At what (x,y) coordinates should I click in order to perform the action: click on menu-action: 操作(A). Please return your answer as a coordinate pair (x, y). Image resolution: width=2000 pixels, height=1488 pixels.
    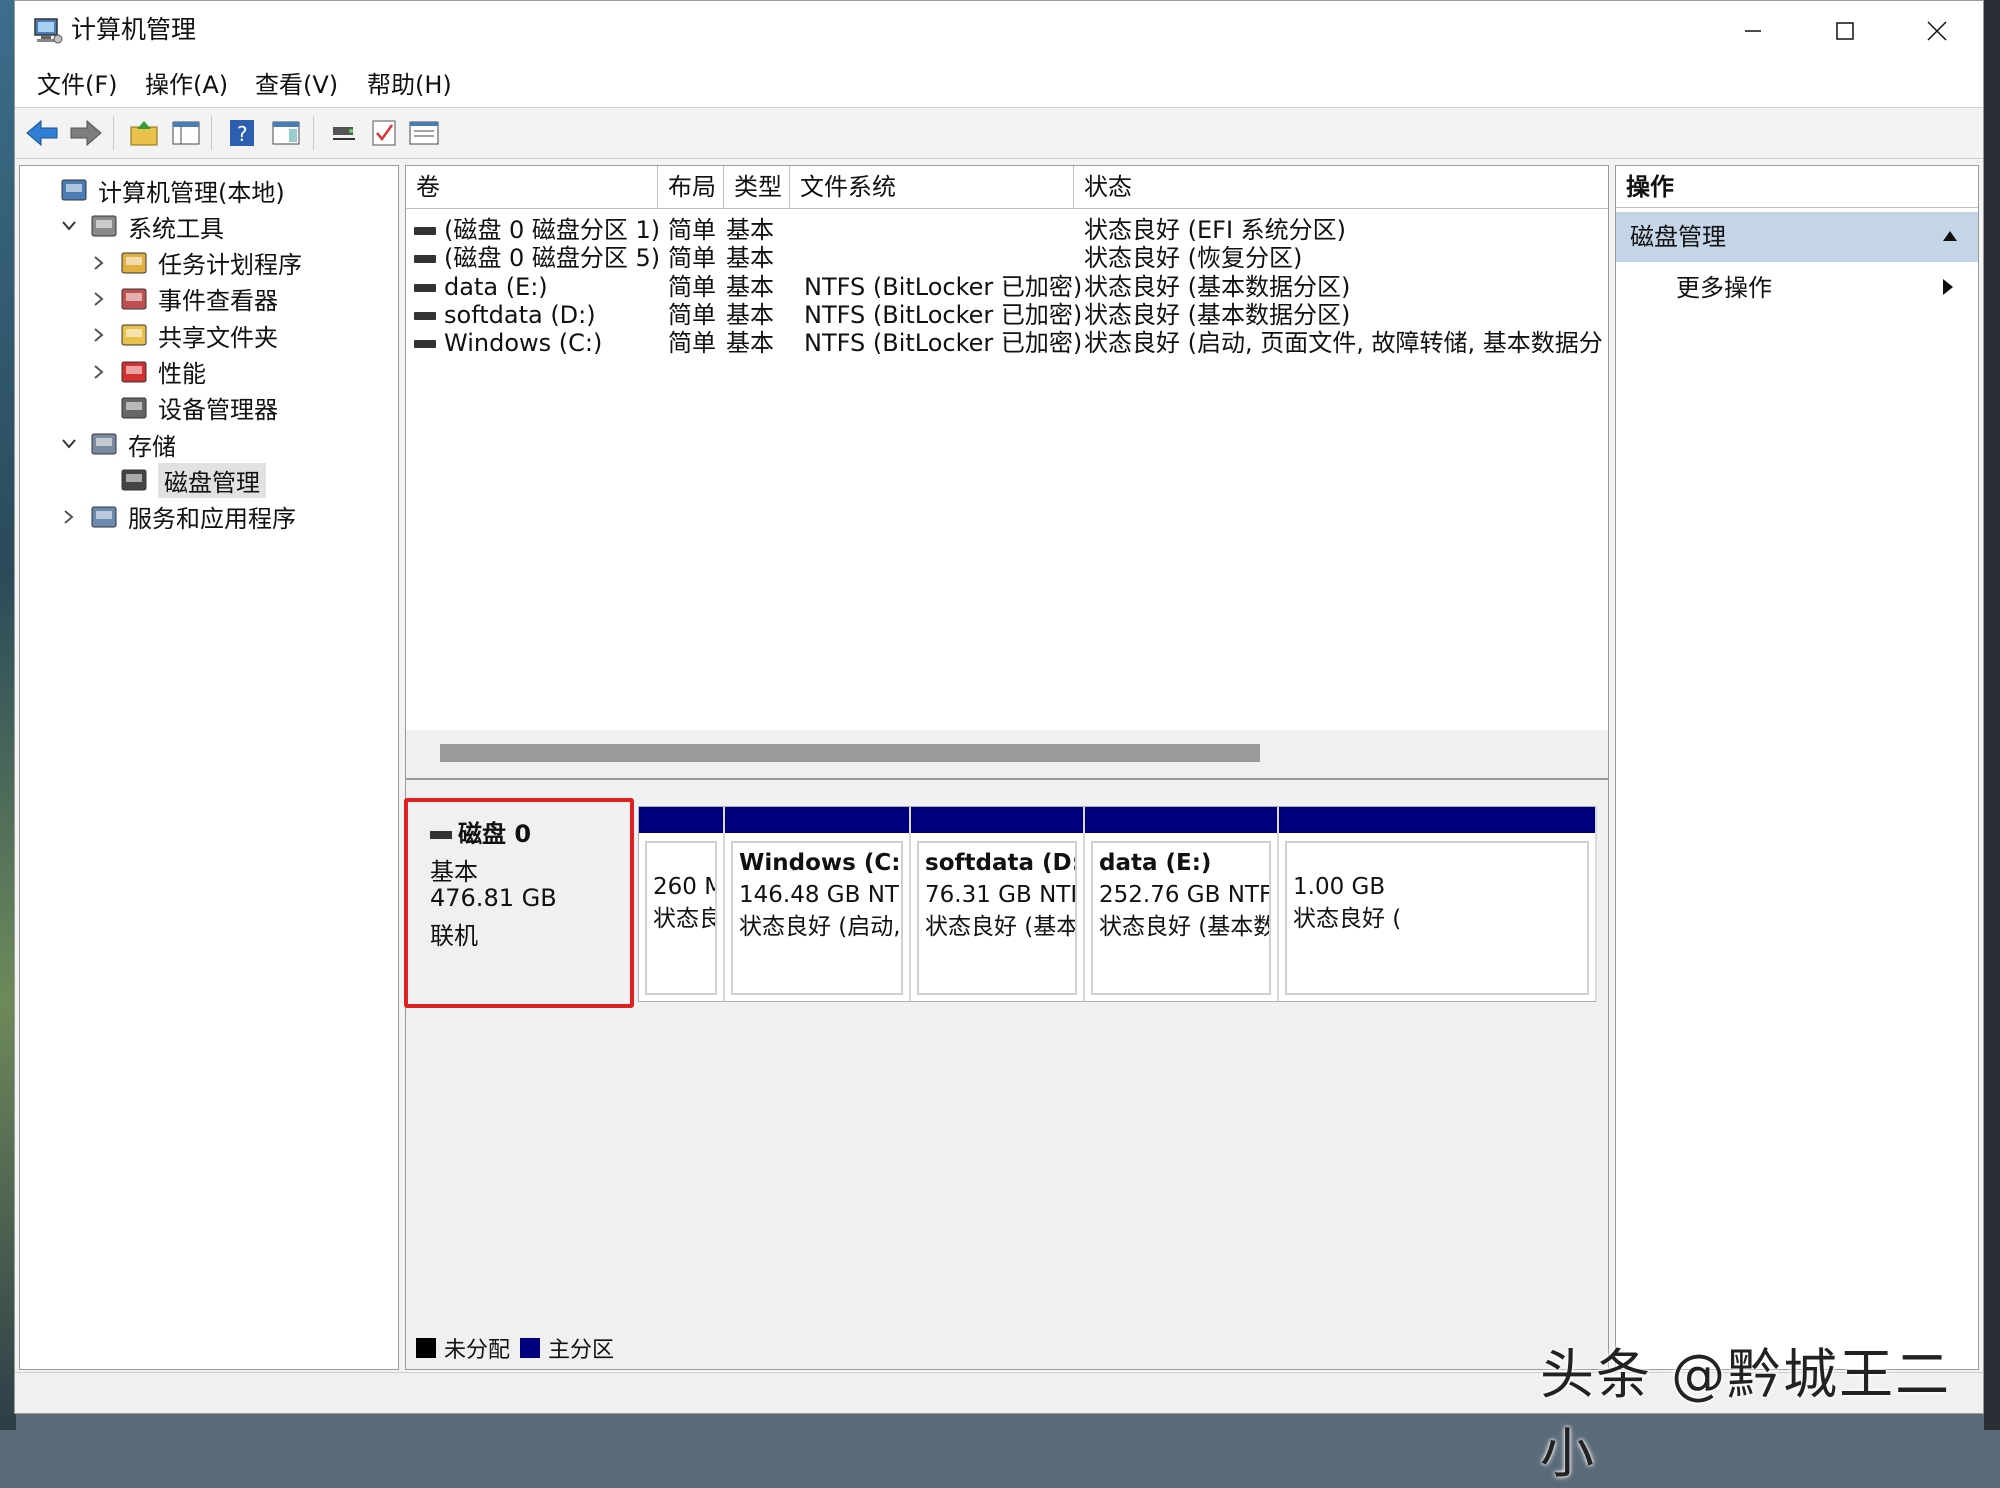
    Looking at the image, I should click on (186, 85).